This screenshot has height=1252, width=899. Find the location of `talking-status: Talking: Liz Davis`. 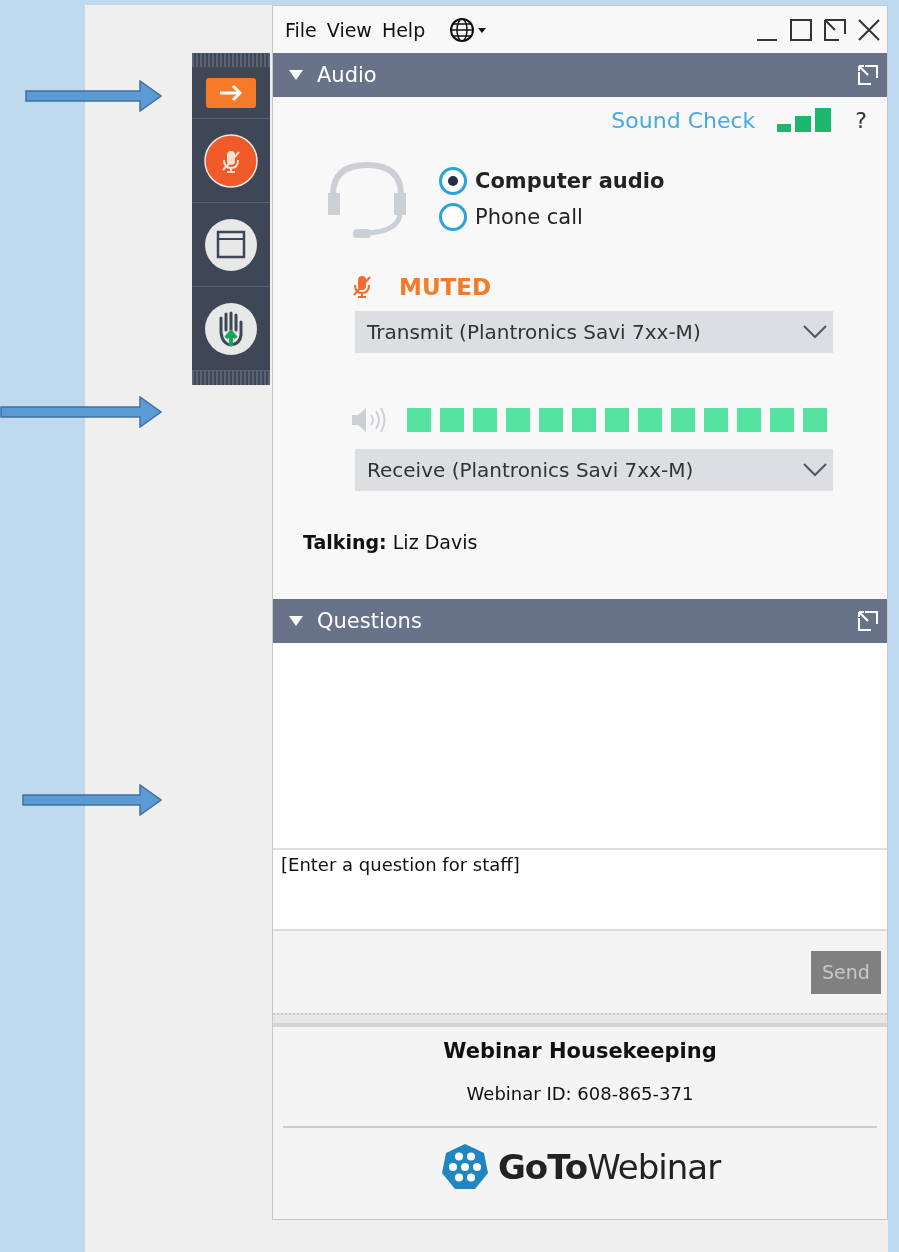

talking-status: Talking: Liz Davis is located at coordinates (391, 542).